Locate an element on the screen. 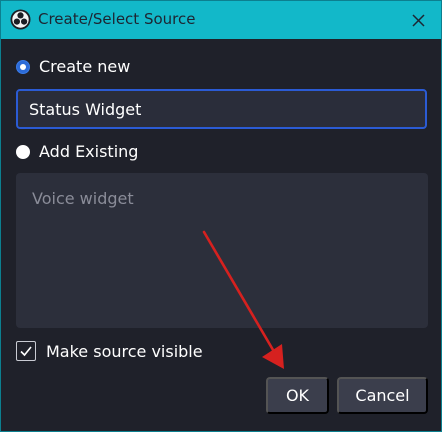 The image size is (442, 432). make-visible-label: Make source visible is located at coordinates (124, 351).